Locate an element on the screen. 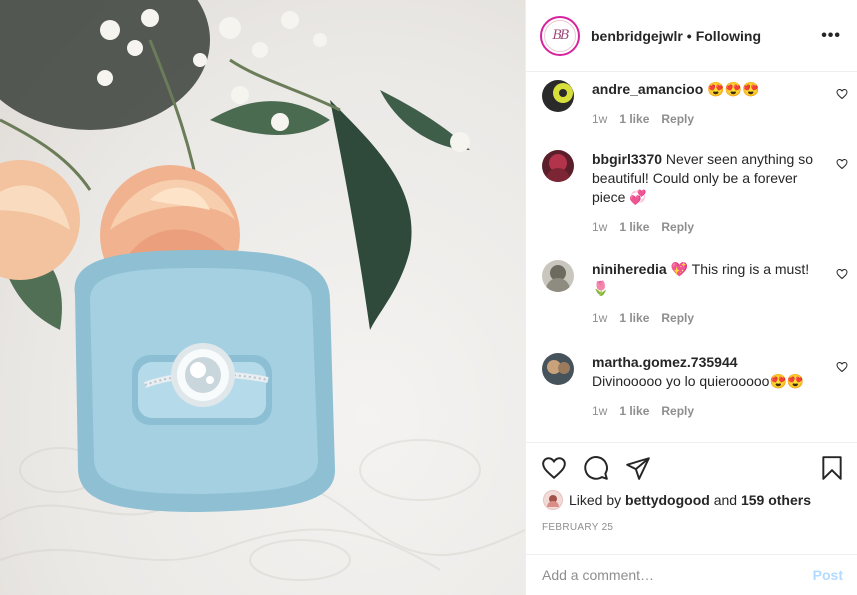  comment-username: bbgirl3370 is located at coordinates (627, 159).